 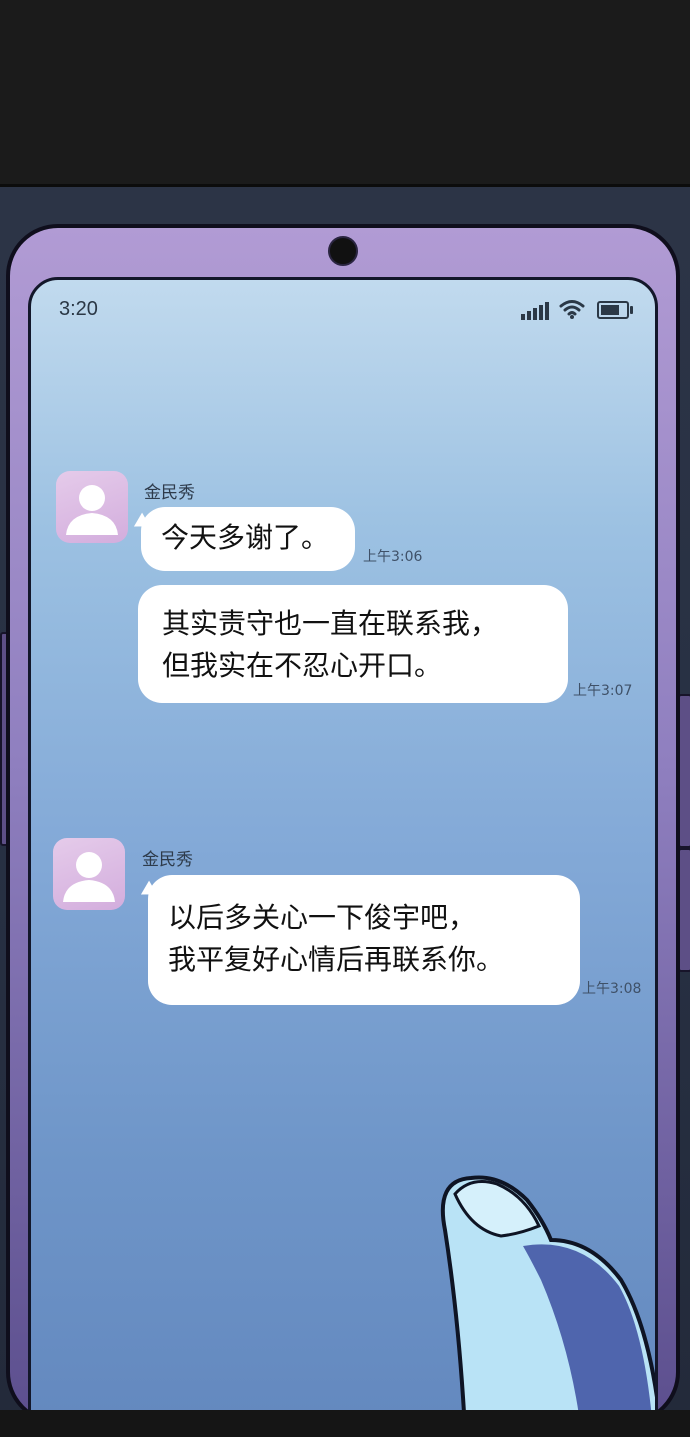 What do you see at coordinates (615, 310) in the screenshot?
I see `battery-icon` at bounding box center [615, 310].